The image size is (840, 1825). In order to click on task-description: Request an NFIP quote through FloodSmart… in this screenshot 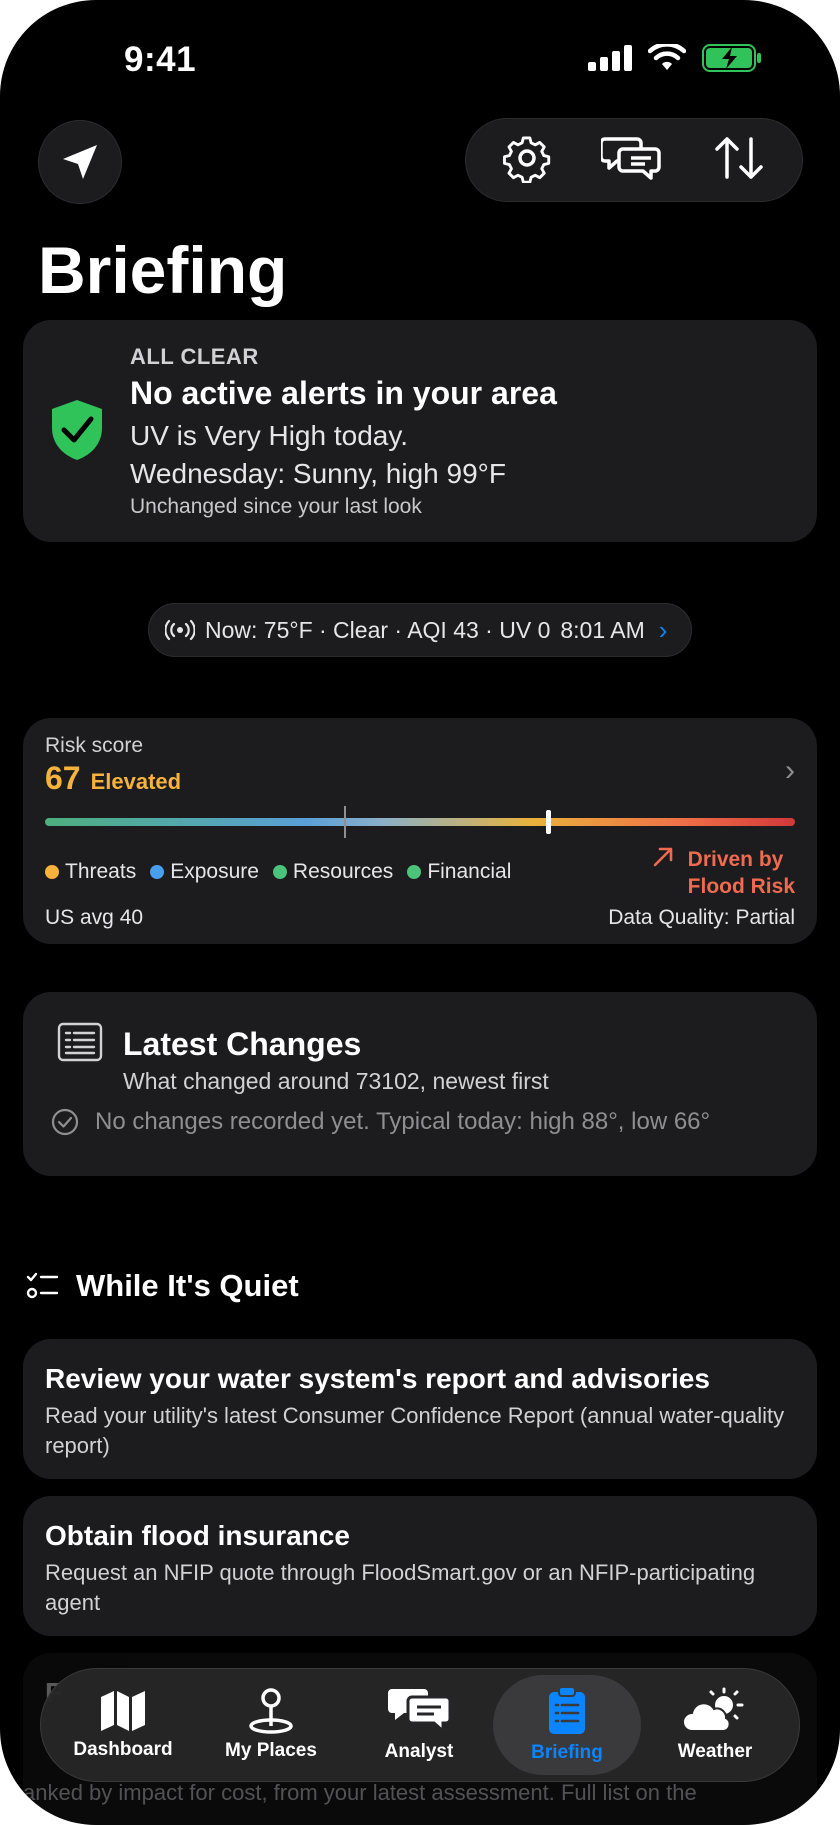, I will do `click(400, 1587)`.